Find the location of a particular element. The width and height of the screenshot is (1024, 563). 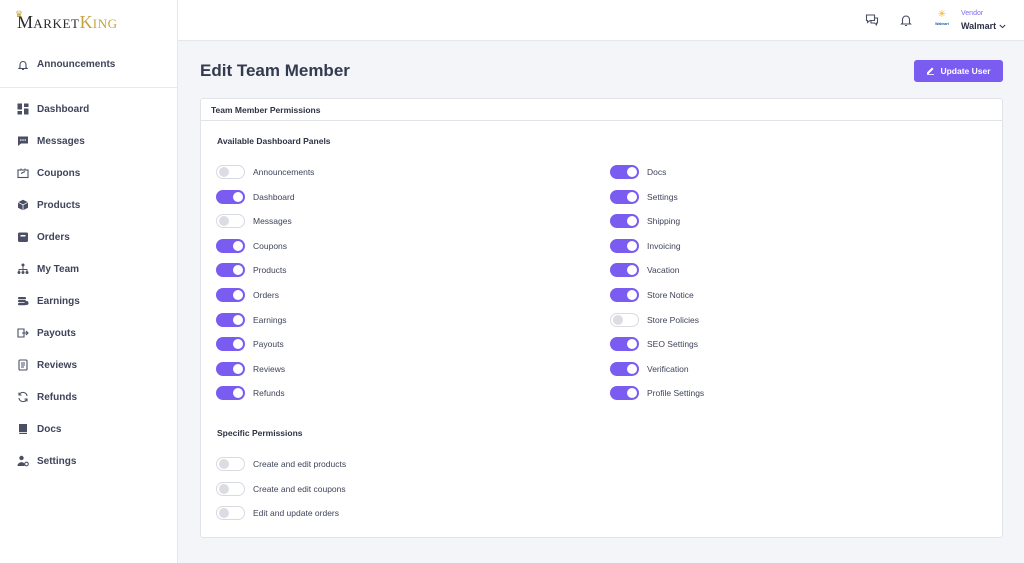

vendor-avatar: ✳ Walmart is located at coordinates (942, 20).